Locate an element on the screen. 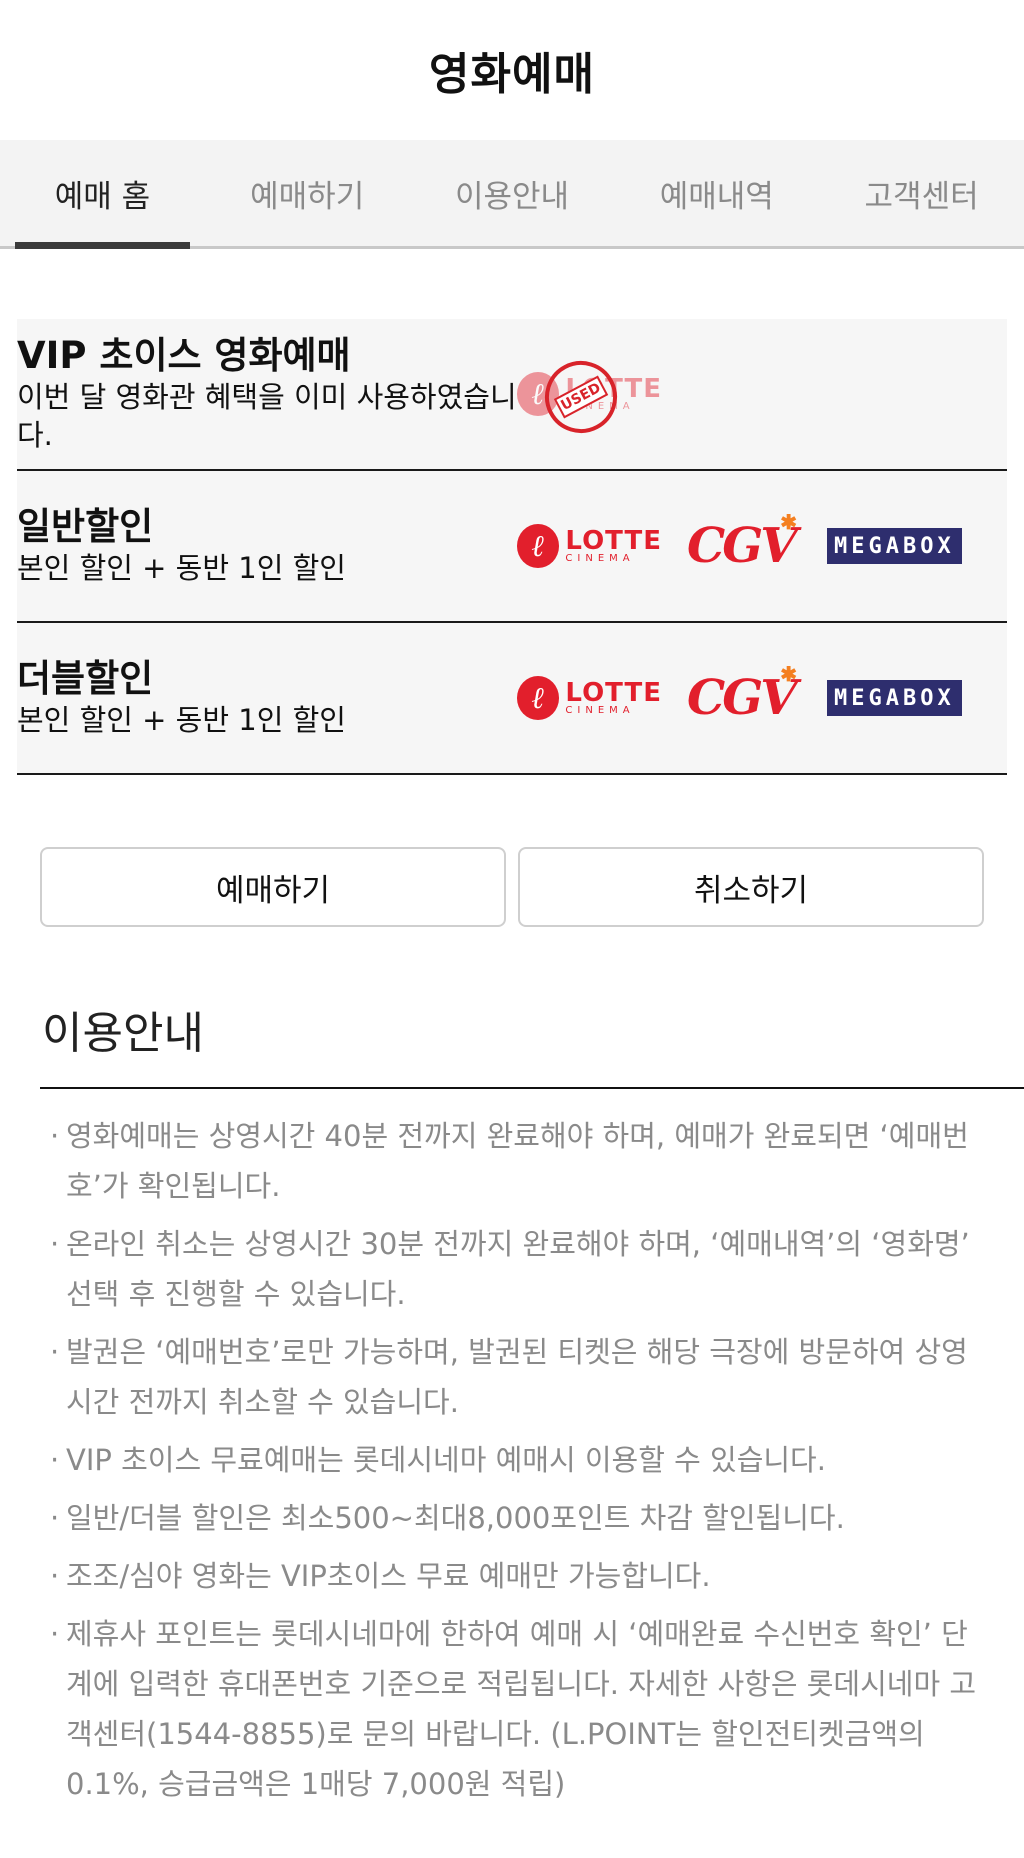 The height and width of the screenshot is (1858, 1024). app-header: 영화예매 is located at coordinates (512, 70).